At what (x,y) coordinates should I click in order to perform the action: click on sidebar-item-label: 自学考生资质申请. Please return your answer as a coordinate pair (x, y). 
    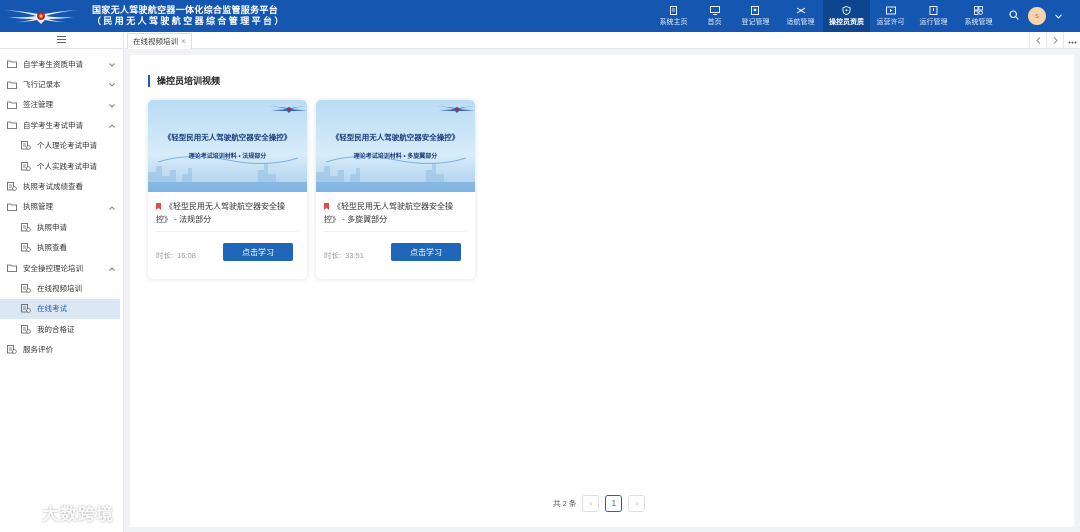
    Looking at the image, I should click on (53, 64).